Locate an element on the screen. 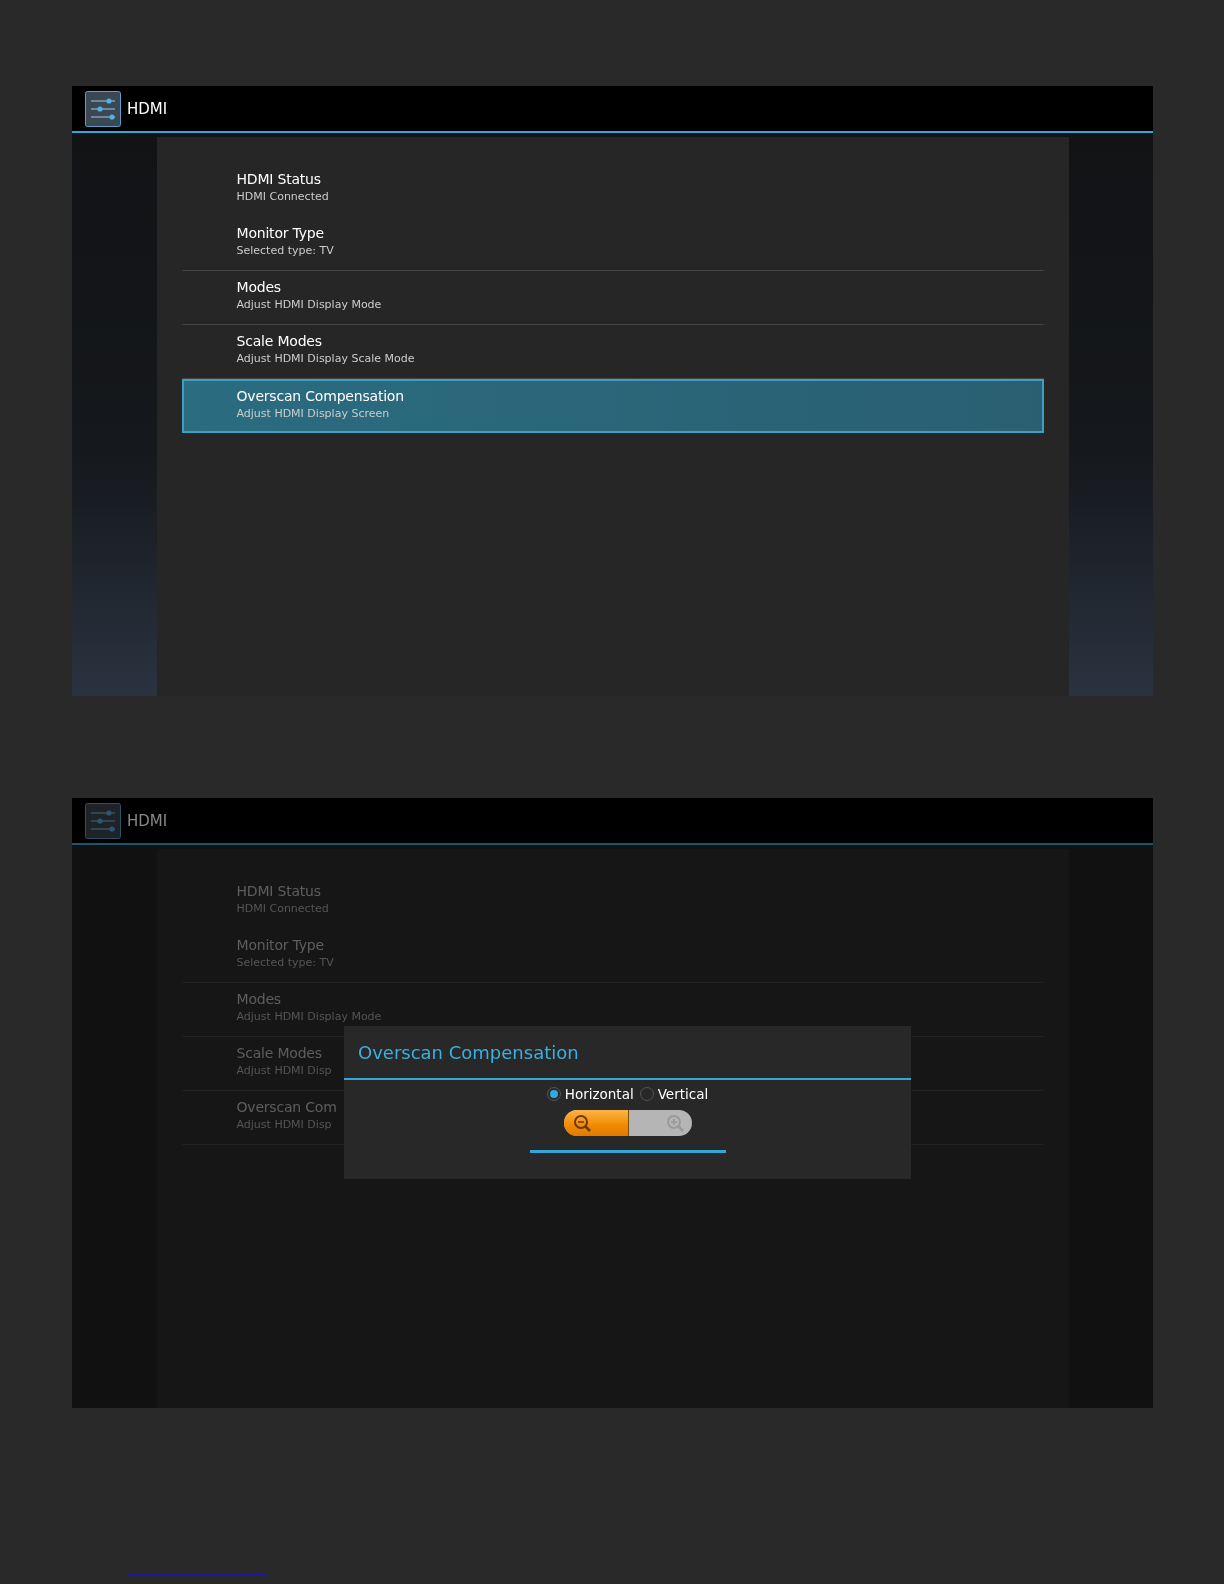 The height and width of the screenshot is (1584, 1224). item-title: Overscan Com is located at coordinates (286, 1107).